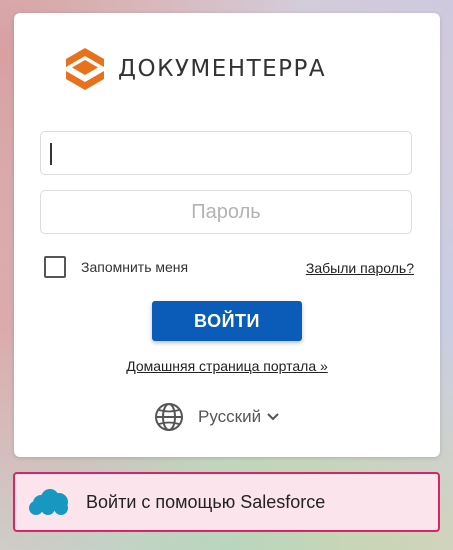 This screenshot has width=453, height=550. Describe the element at coordinates (51, 154) in the screenshot. I see `text-caret` at that location.